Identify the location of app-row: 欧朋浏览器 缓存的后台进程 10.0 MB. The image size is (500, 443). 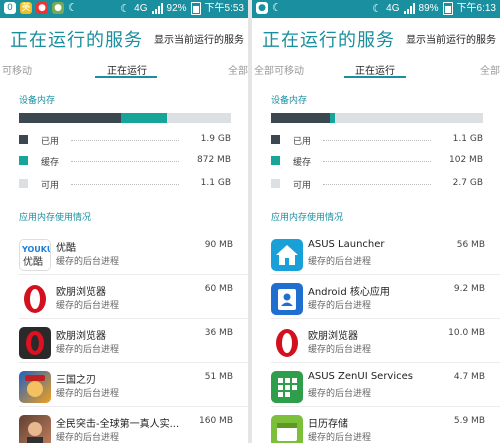
(385, 343).